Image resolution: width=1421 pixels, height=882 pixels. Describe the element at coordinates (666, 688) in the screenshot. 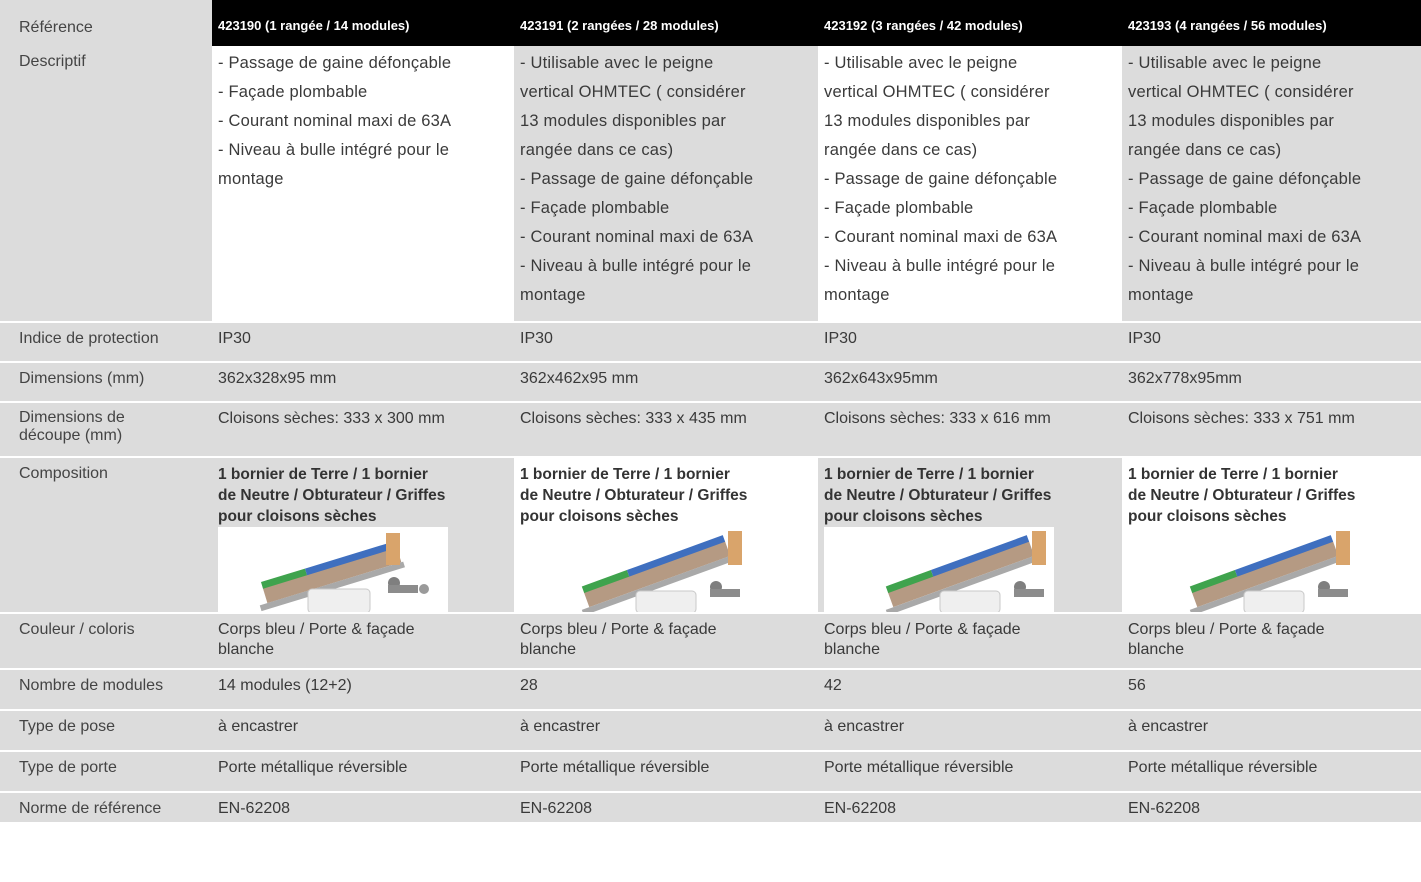

I see `modules-value: 28` at that location.